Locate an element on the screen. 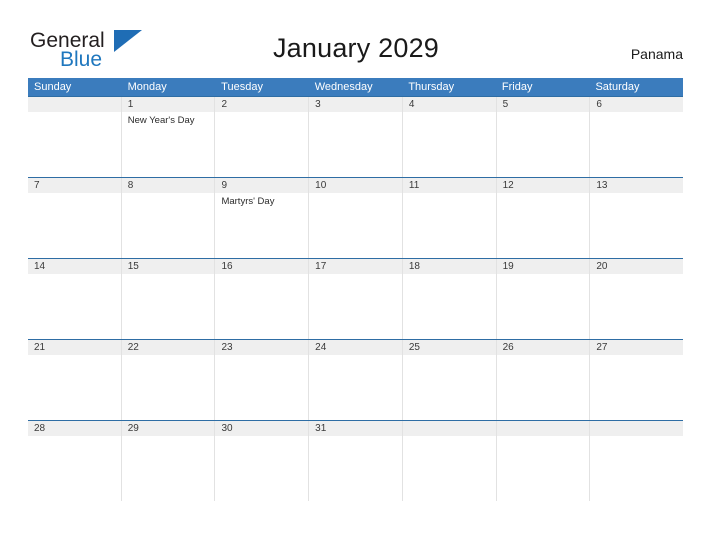  event-label: New Year's Day is located at coordinates (161, 120).